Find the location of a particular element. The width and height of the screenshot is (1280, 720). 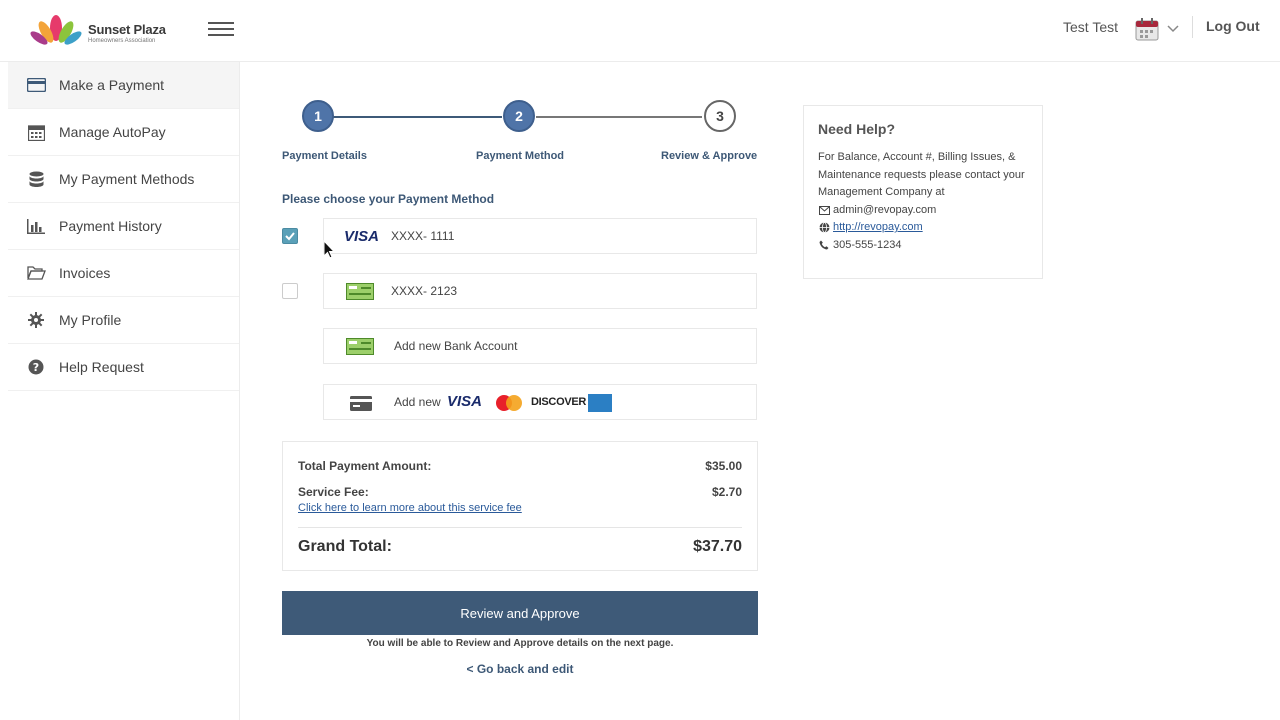

visa-method-checkbox is located at coordinates (290, 236).